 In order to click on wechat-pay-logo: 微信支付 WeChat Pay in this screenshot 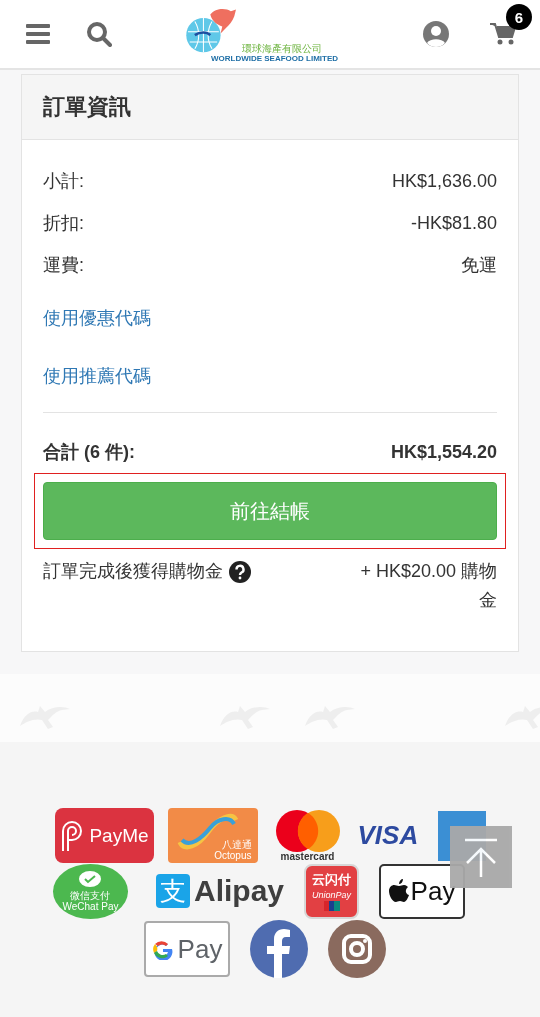, I will do `click(90, 891)`.